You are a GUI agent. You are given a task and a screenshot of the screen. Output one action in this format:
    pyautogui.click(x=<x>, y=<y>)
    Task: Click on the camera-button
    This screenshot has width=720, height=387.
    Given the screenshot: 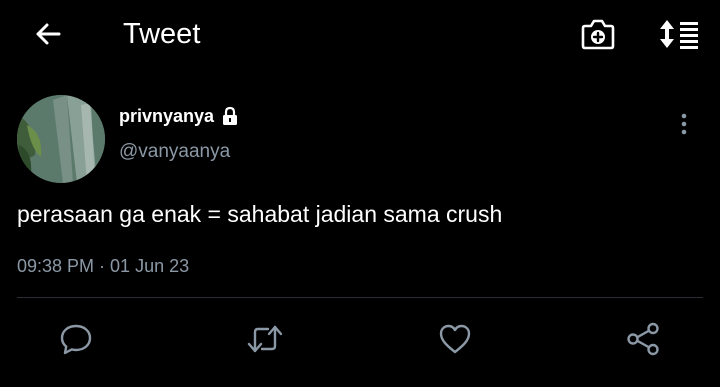 What is the action you would take?
    pyautogui.click(x=598, y=34)
    